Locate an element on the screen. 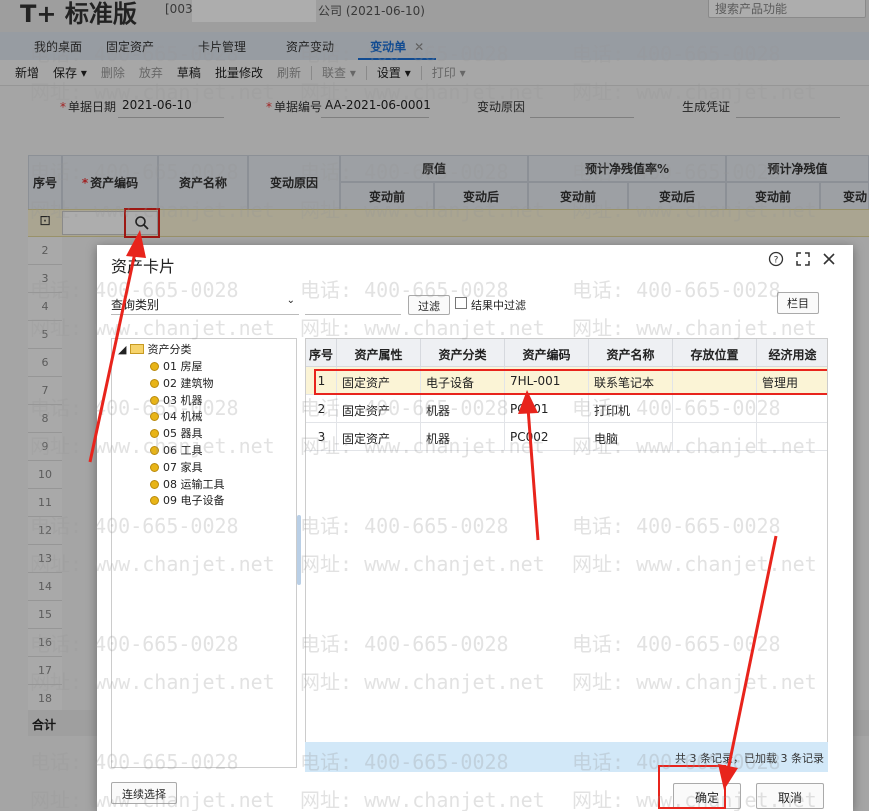  folder-icon is located at coordinates (137, 349).